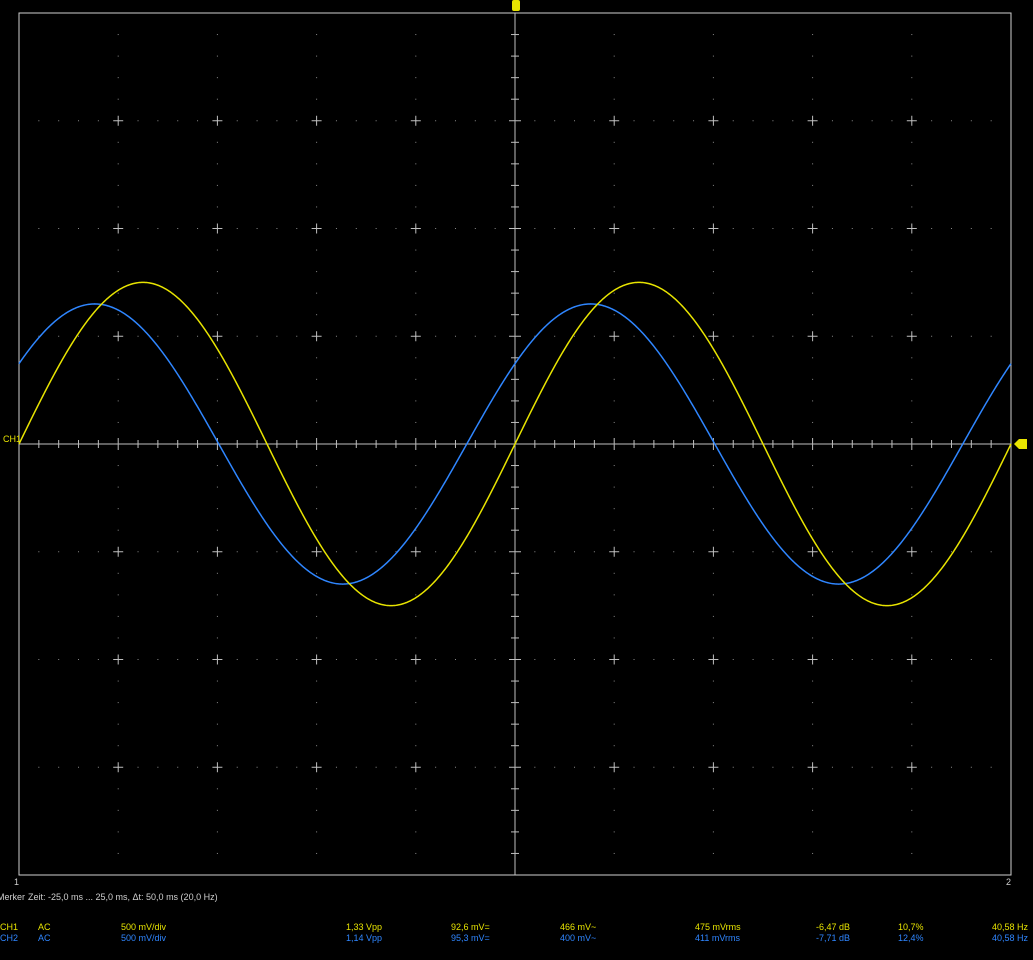 The width and height of the screenshot is (1033, 960). Describe the element at coordinates (144, 938) in the screenshot. I see `ch2-scale: 500 mV/div` at that location.